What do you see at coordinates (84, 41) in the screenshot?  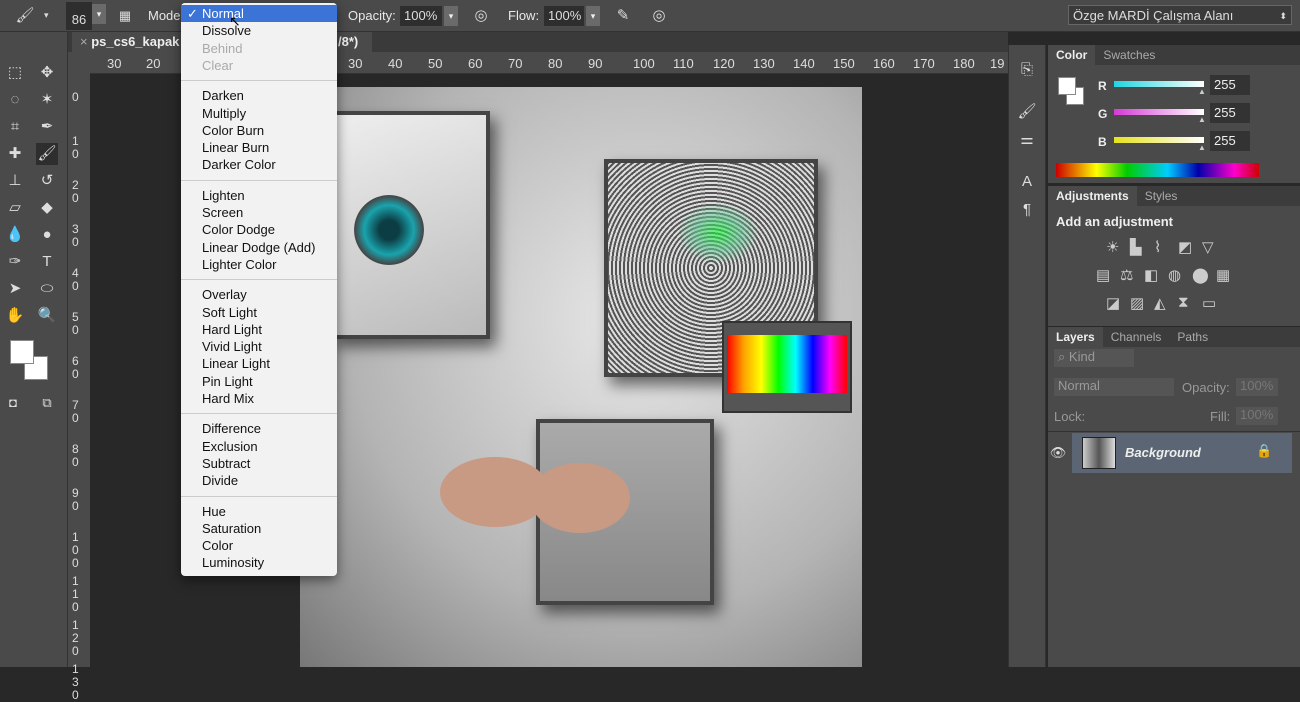 I see `close-icon: ×` at bounding box center [84, 41].